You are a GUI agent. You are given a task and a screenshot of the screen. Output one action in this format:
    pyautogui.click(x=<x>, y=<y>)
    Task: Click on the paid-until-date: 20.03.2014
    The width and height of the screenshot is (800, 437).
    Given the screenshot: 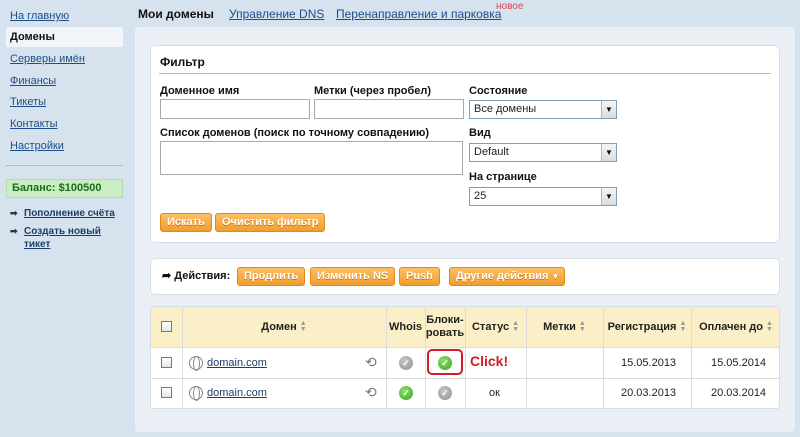 What is the action you would take?
    pyautogui.click(x=739, y=393)
    